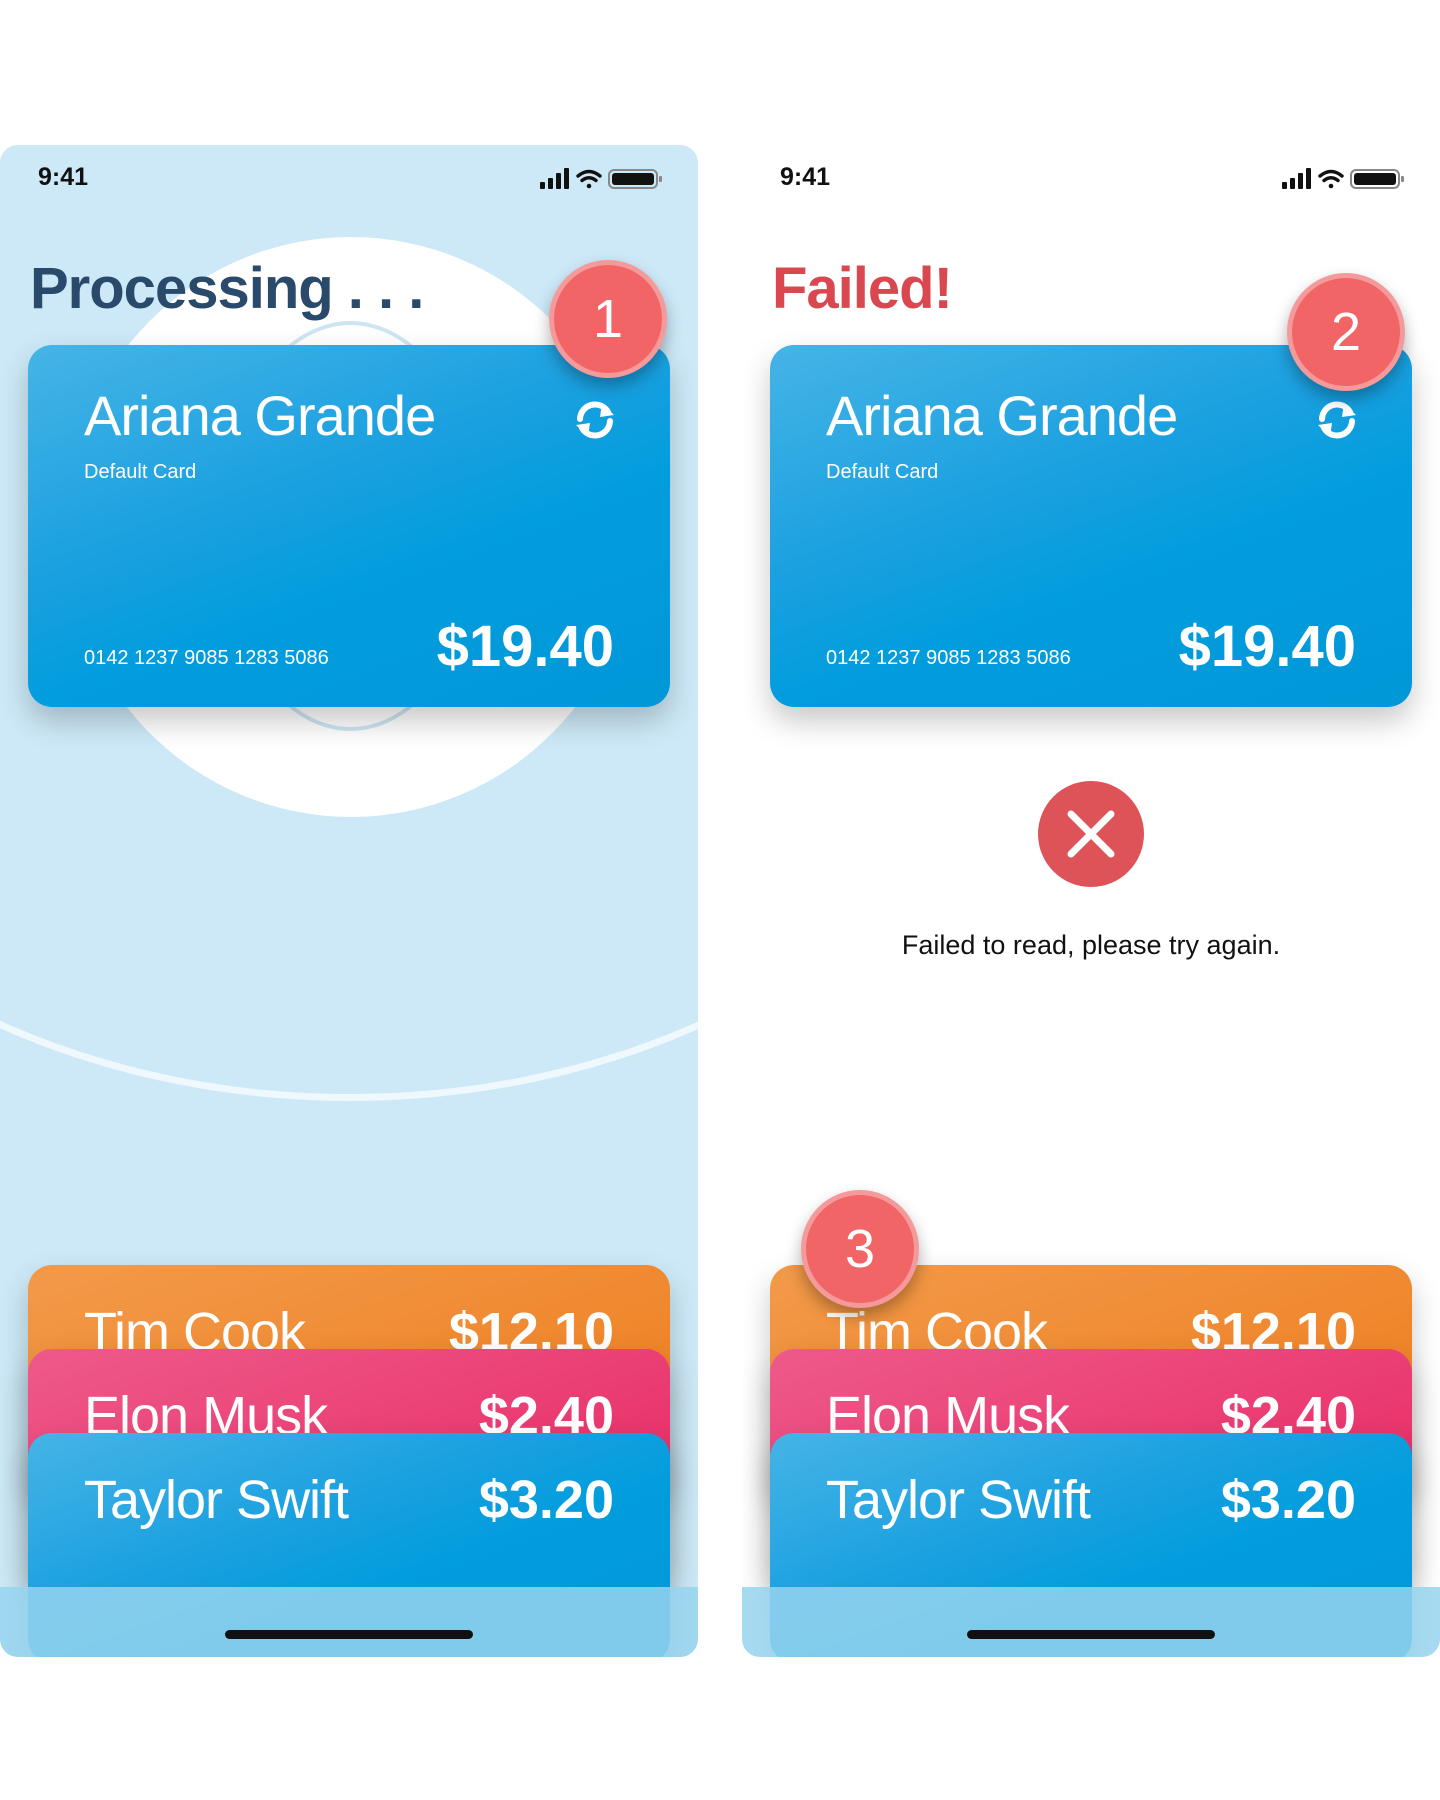 The width and height of the screenshot is (1440, 1800). Describe the element at coordinates (1091, 945) in the screenshot. I see `error-message: Failed to read, please try again.` at that location.